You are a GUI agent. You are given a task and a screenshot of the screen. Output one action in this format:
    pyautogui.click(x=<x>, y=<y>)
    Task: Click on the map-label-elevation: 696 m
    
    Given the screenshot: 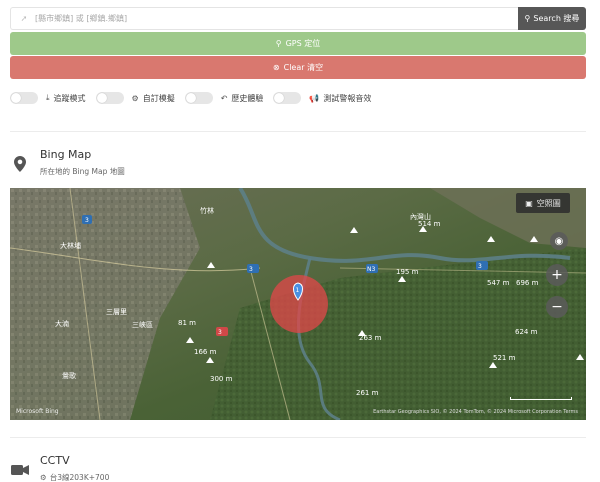 What is the action you would take?
    pyautogui.click(x=527, y=283)
    